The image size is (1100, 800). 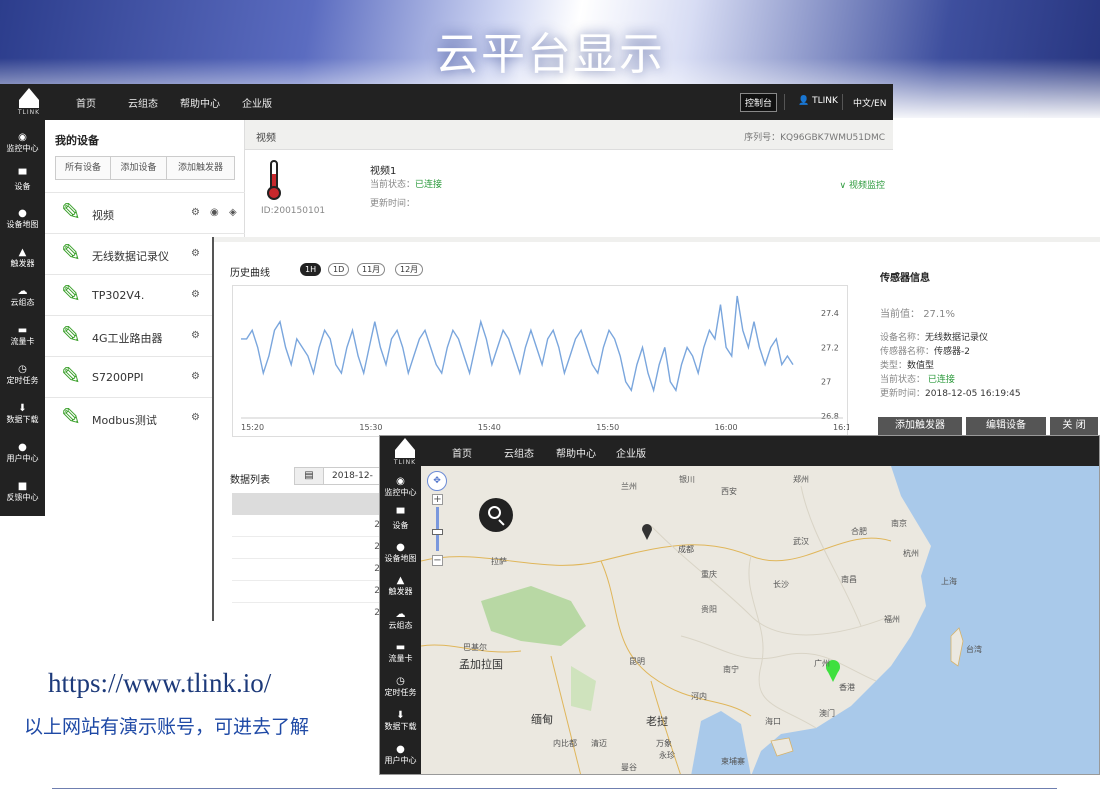 What do you see at coordinates (517, 344) in the screenshot?
I see `series-line` at bounding box center [517, 344].